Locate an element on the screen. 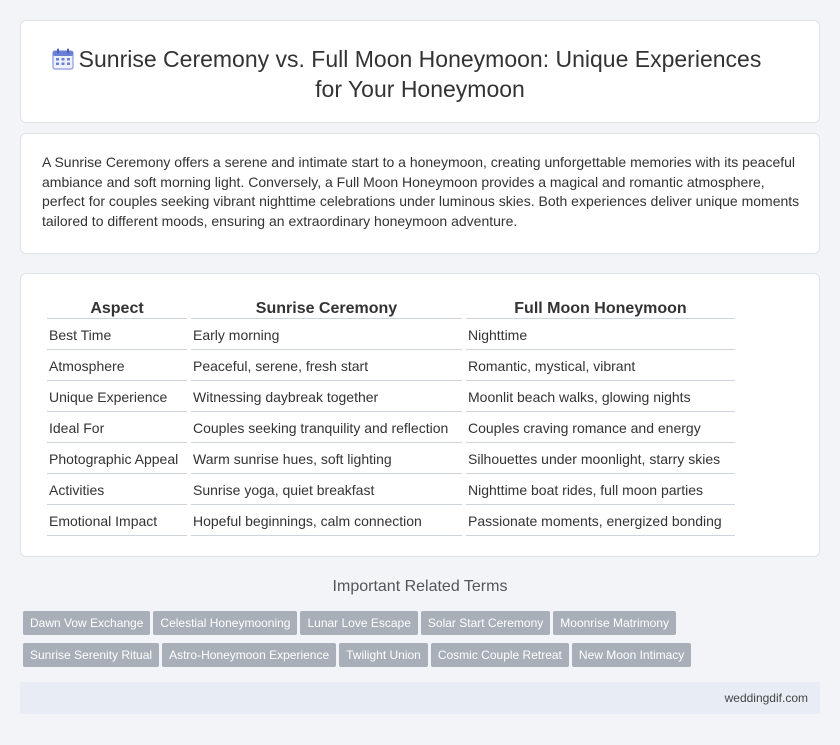  column-header: Aspect is located at coordinates (117, 308).